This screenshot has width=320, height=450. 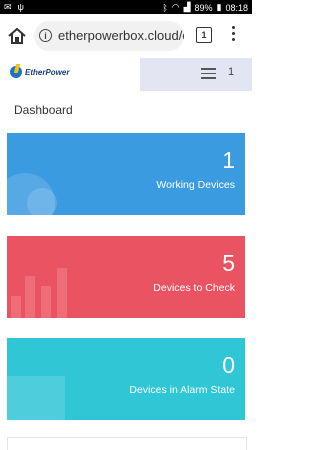 I want to click on signal-icon: ▟, so click(x=187, y=7).